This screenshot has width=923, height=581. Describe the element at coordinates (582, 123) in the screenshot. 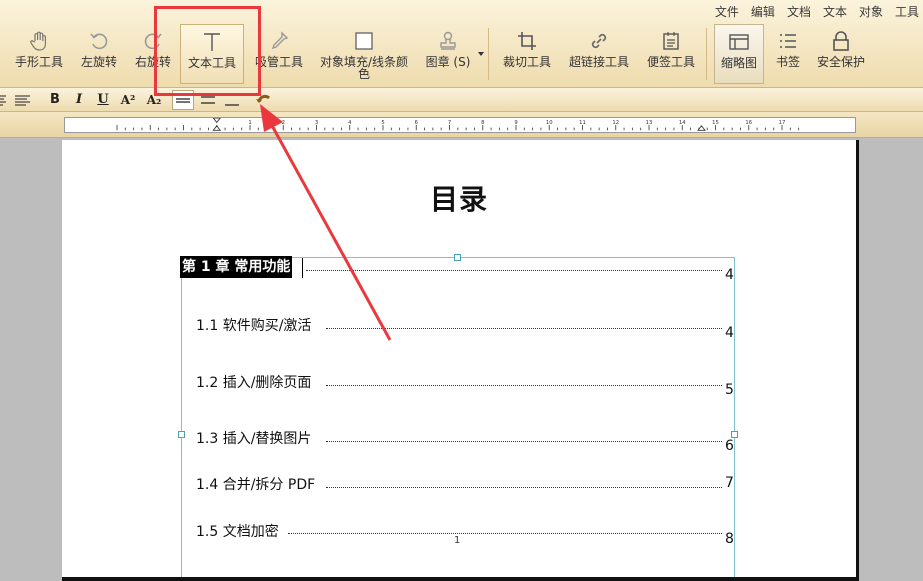

I see `ruler-label: 11` at that location.